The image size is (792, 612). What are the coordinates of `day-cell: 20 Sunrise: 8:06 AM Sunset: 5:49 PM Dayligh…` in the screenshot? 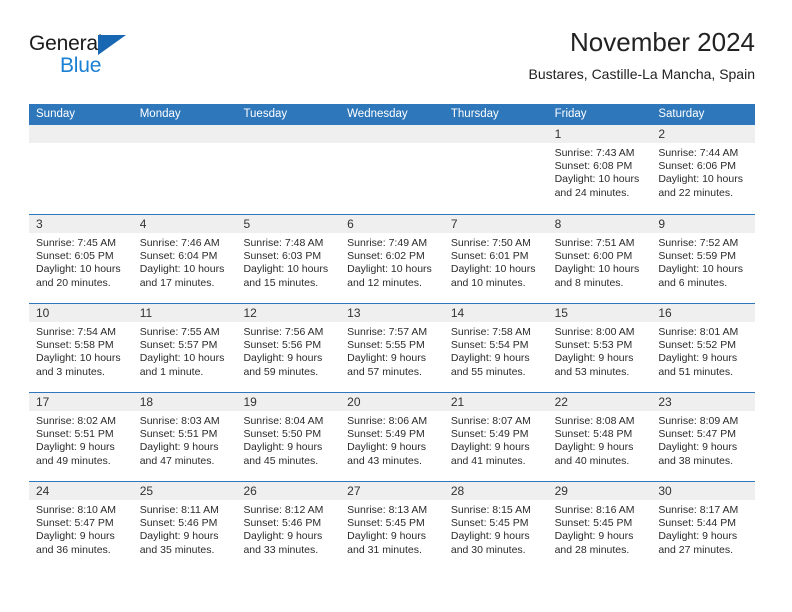 It's located at (392, 437).